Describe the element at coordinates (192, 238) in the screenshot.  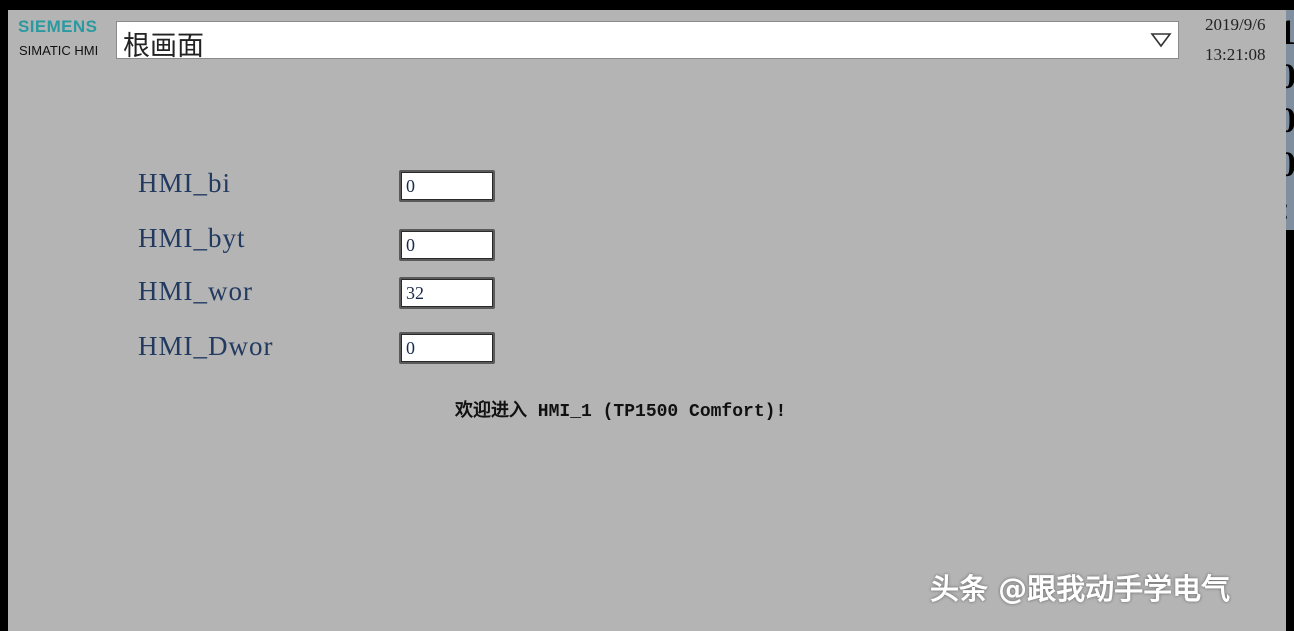
I see `label-hmi-byt: HMI_byt` at that location.